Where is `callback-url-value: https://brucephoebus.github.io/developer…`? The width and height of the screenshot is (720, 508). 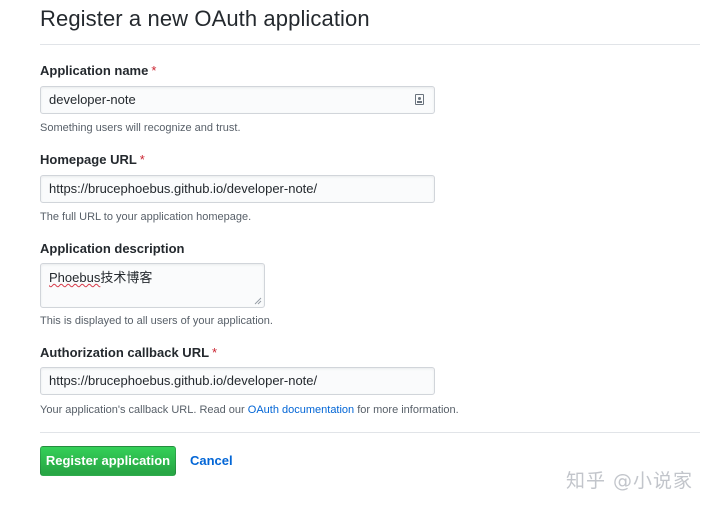 callback-url-value: https://brucephoebus.github.io/developer… is located at coordinates (183, 380).